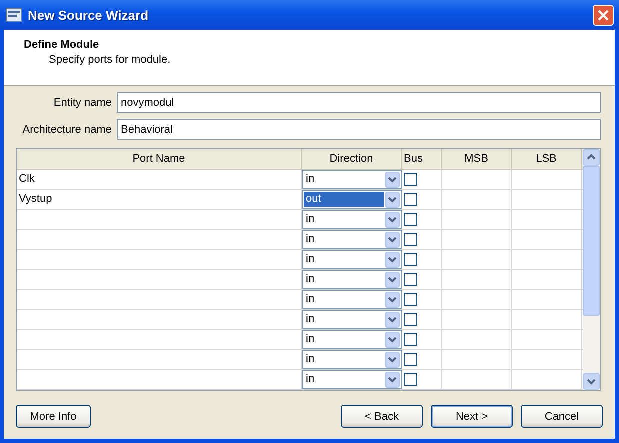  What do you see at coordinates (591, 241) in the screenshot?
I see `scroll-thumb` at bounding box center [591, 241].